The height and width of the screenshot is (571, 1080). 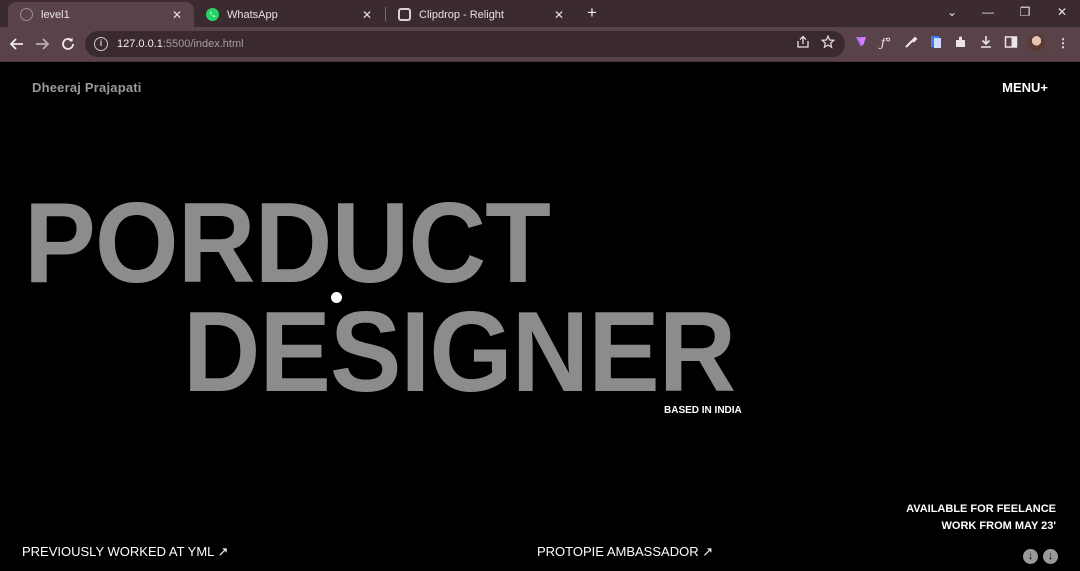 I want to click on protopie-ambassador-link: PROTOPIE AMBASSADOR ↗, so click(x=625, y=552).